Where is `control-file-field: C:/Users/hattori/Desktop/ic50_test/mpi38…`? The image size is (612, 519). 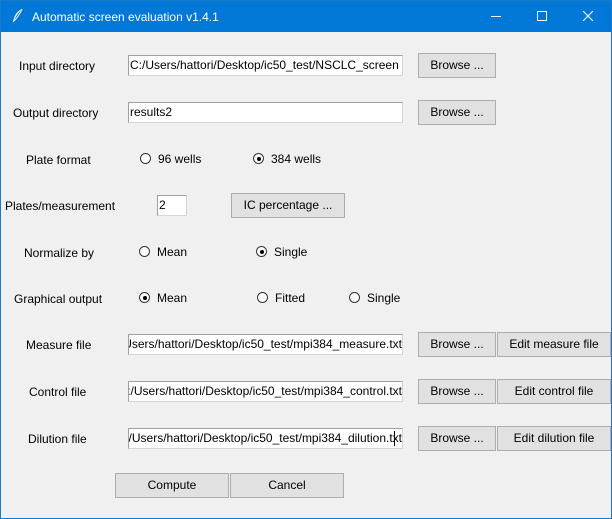 control-file-field: C:/Users/hattori/Desktop/ic50_test/mpi38… is located at coordinates (265, 391).